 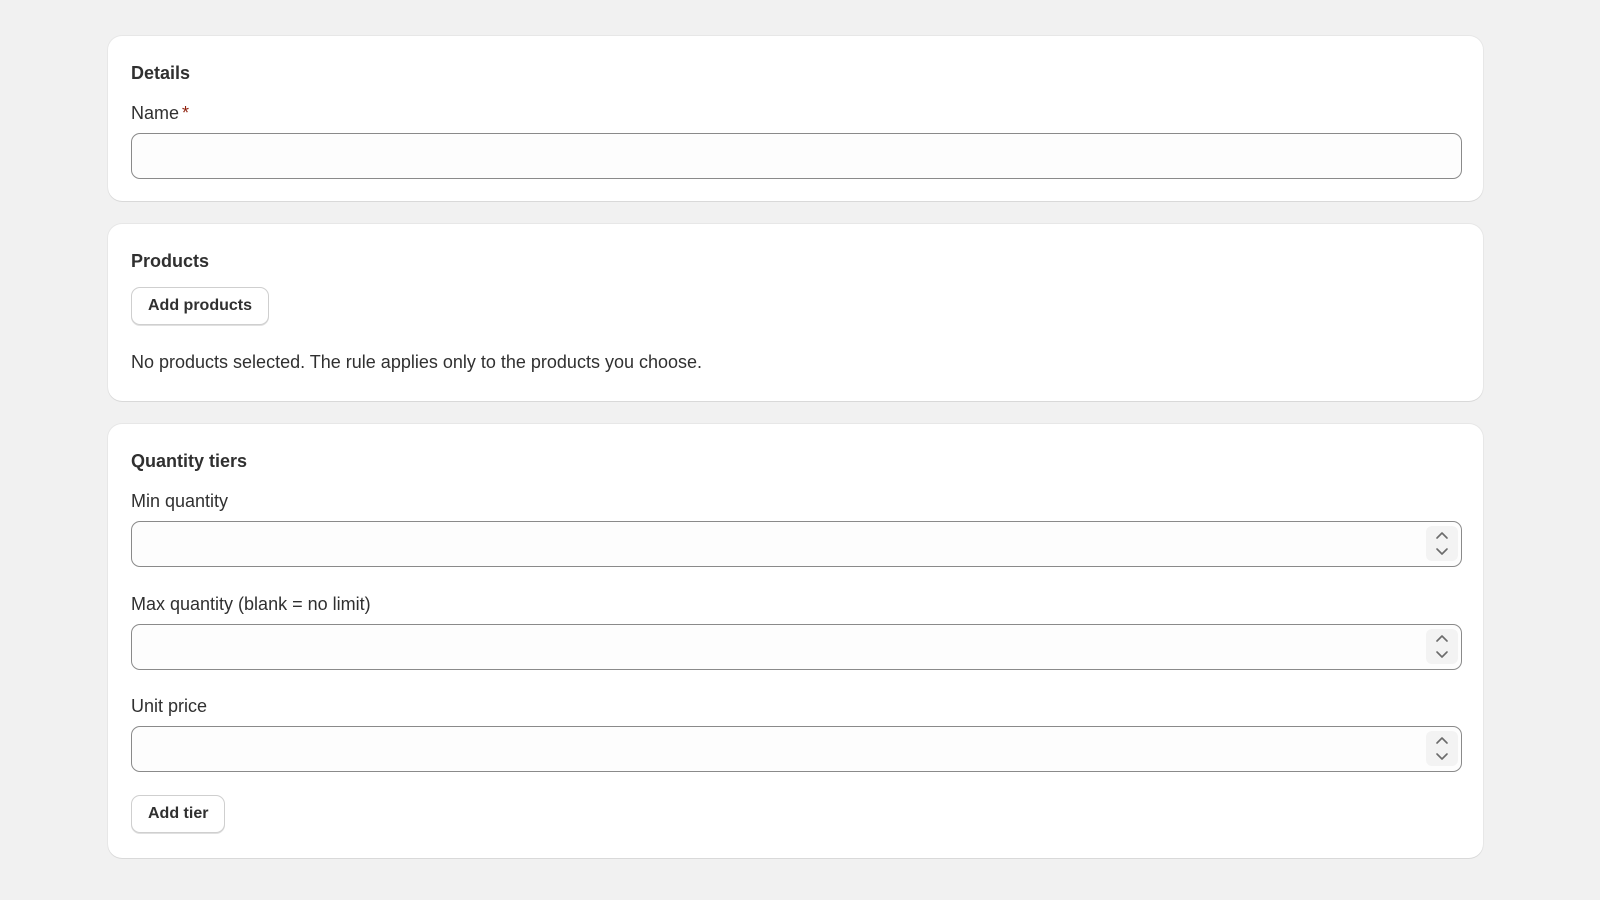 I want to click on name-label-text: Name, so click(x=155, y=113).